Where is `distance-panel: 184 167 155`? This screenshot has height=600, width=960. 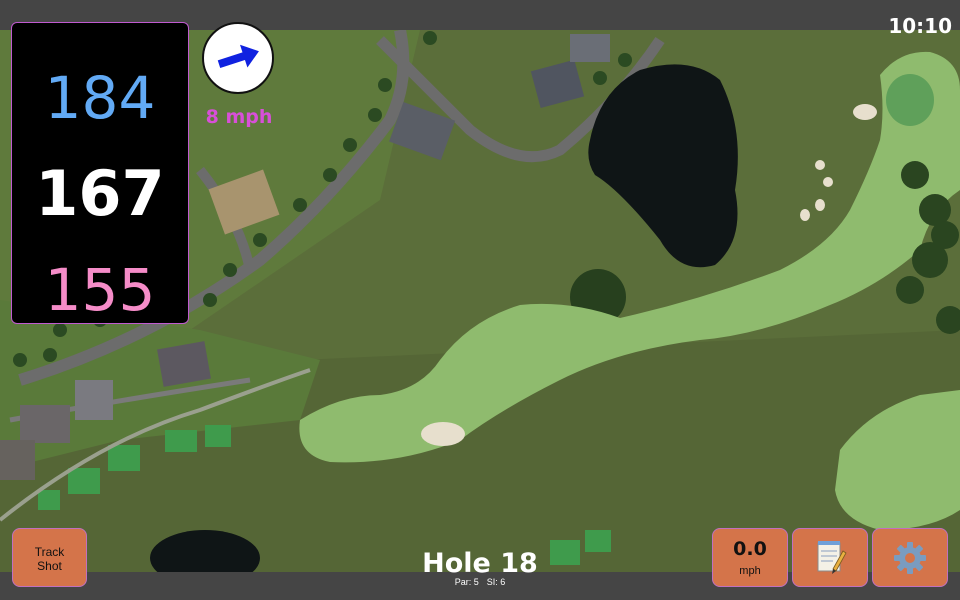
distance-panel: 184 167 155 is located at coordinates (100, 173).